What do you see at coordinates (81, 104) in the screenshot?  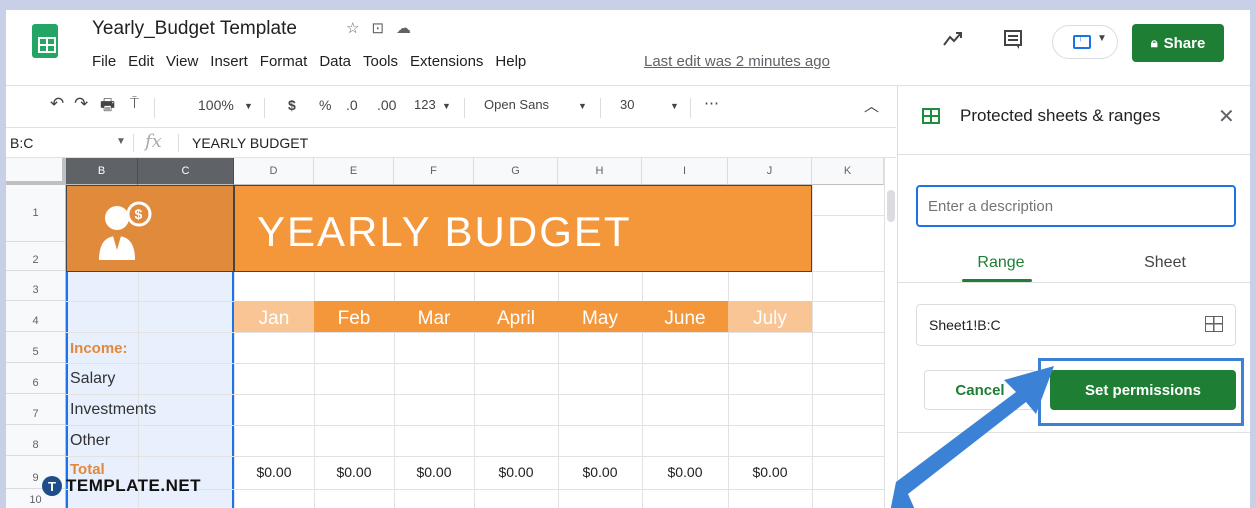 I see `redo-icon: ↷` at bounding box center [81, 104].